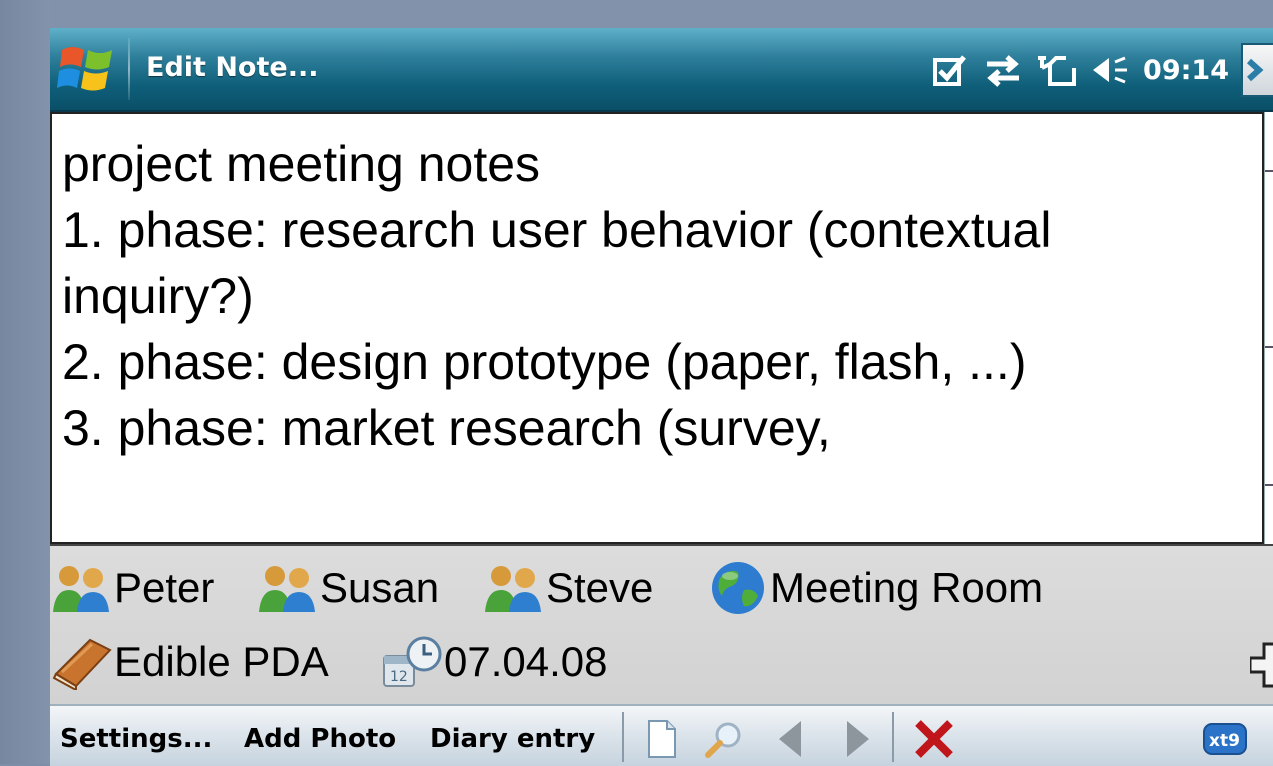 This screenshot has height=766, width=1273. I want to click on input-method-icon: xt9, so click(1225, 739).